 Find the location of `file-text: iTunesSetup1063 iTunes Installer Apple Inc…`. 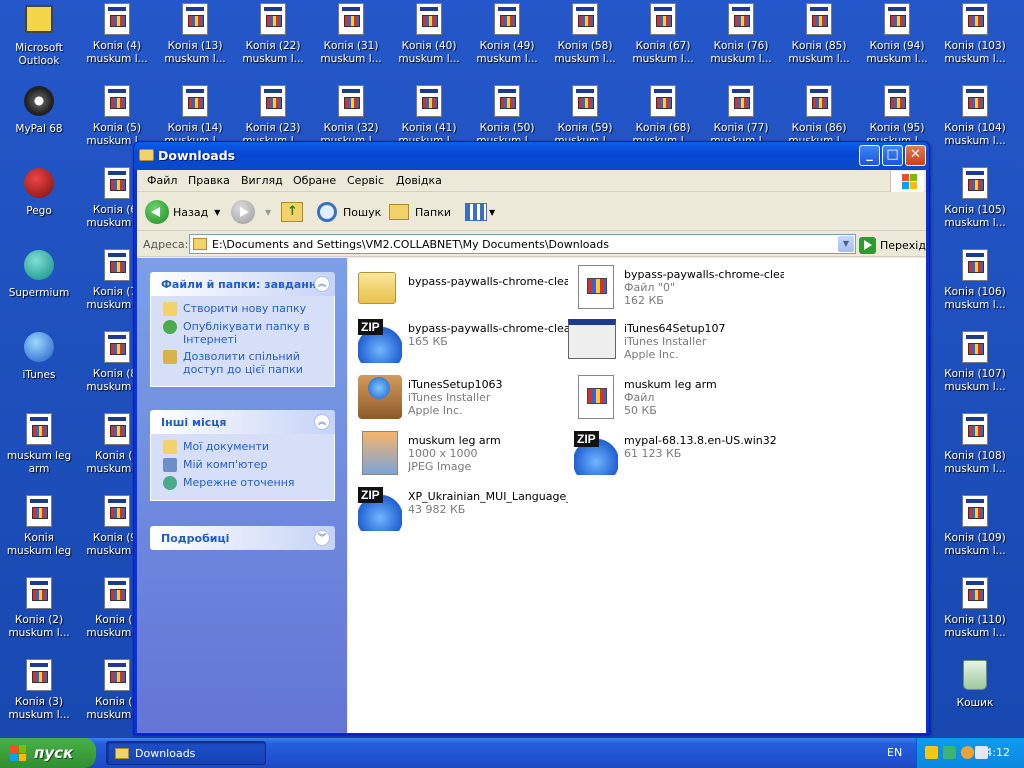

file-text: iTunesSetup1063 iTunes Installer Apple Inc… is located at coordinates (488, 397).